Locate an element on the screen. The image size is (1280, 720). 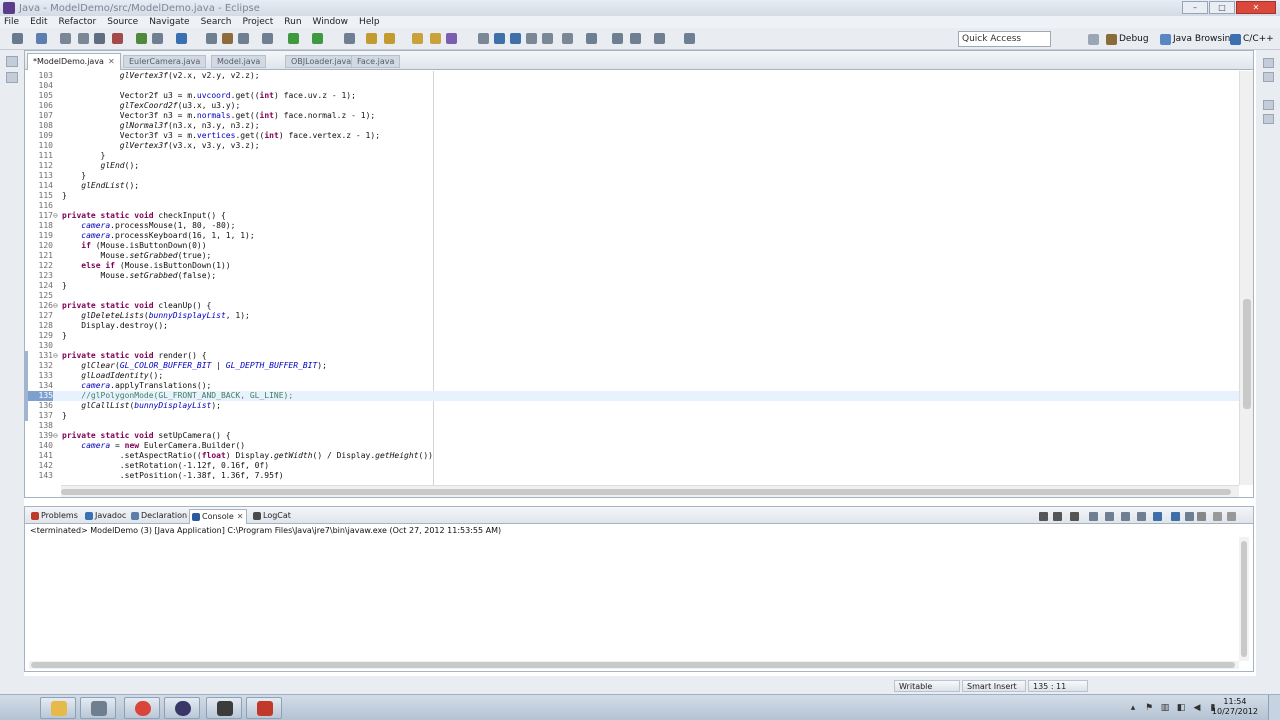
editor-tab: *ModelDemo.java ✕ is located at coordinates (74, 61).